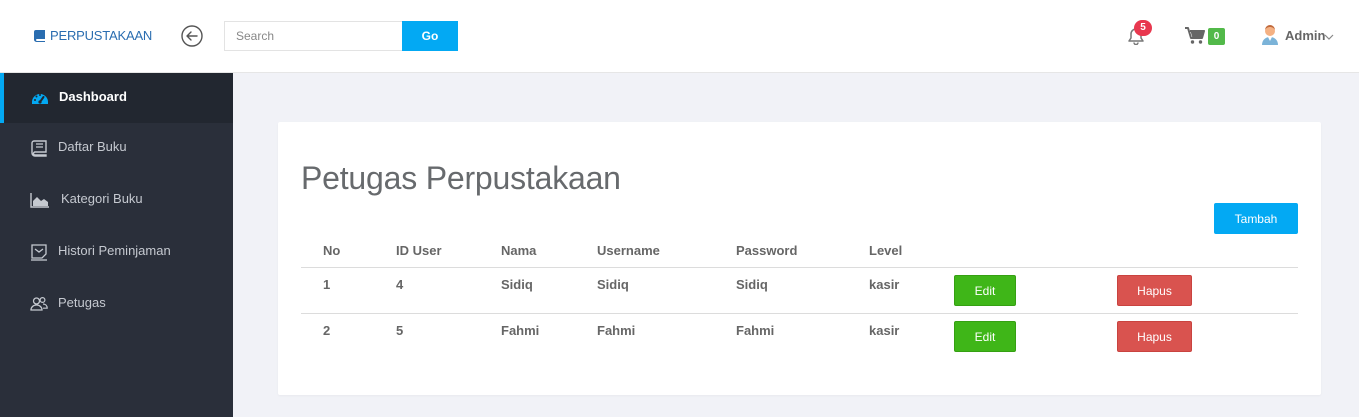  Describe the element at coordinates (192, 36) in the screenshot. I see `back-arrow-icon` at that location.